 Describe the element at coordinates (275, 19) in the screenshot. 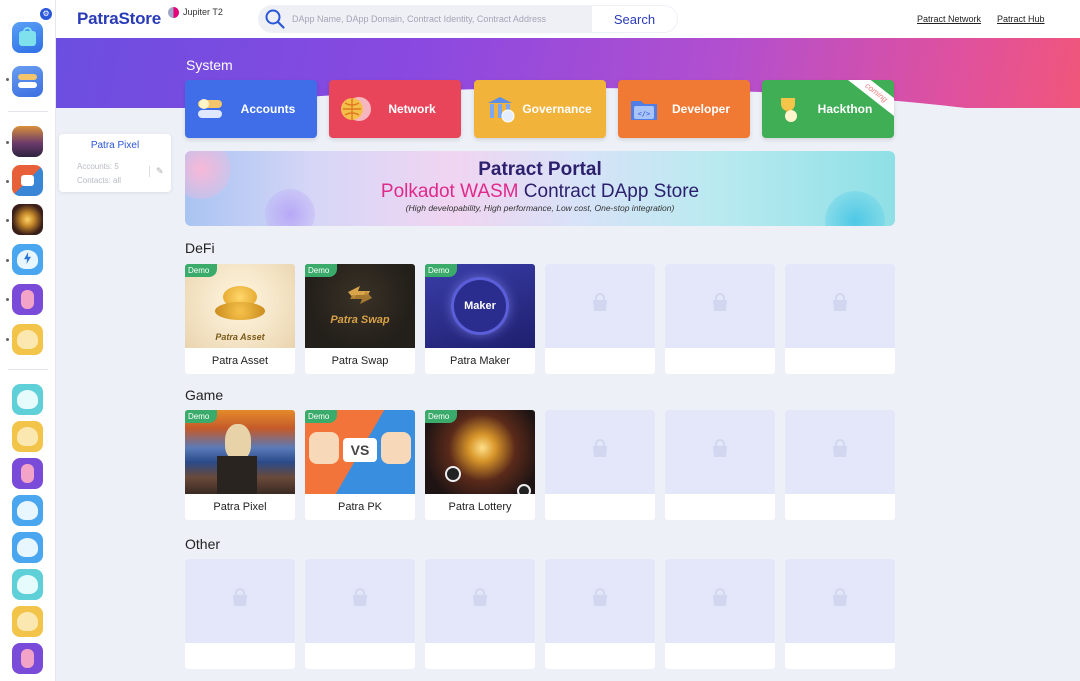

I see `search-icon` at that location.